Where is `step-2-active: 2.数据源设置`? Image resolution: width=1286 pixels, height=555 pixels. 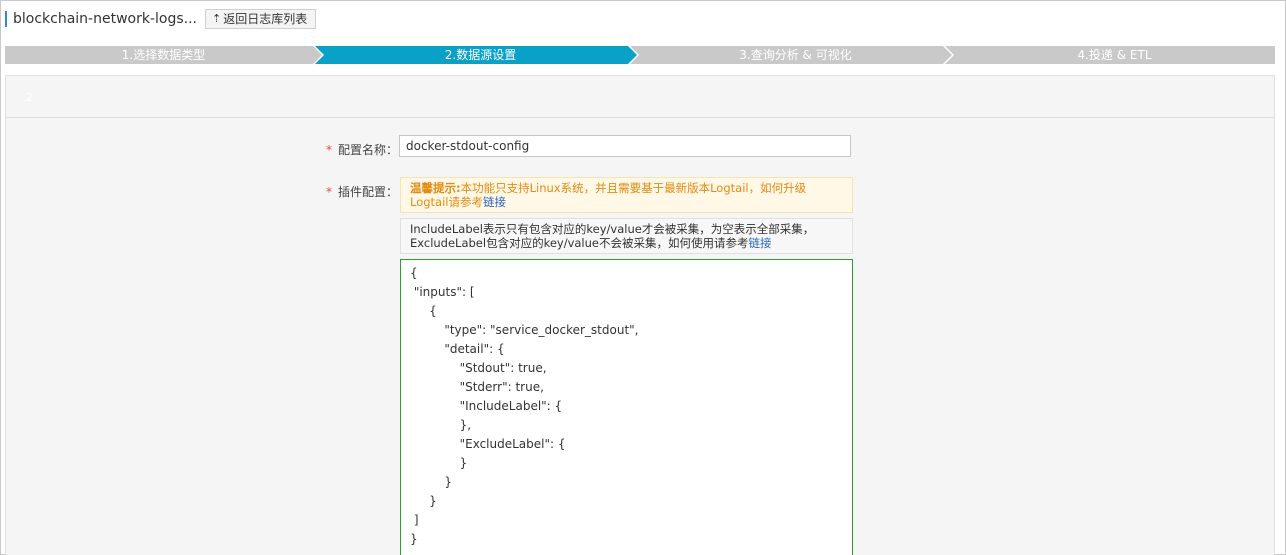 step-2-active: 2.数据源设置 is located at coordinates (480, 55).